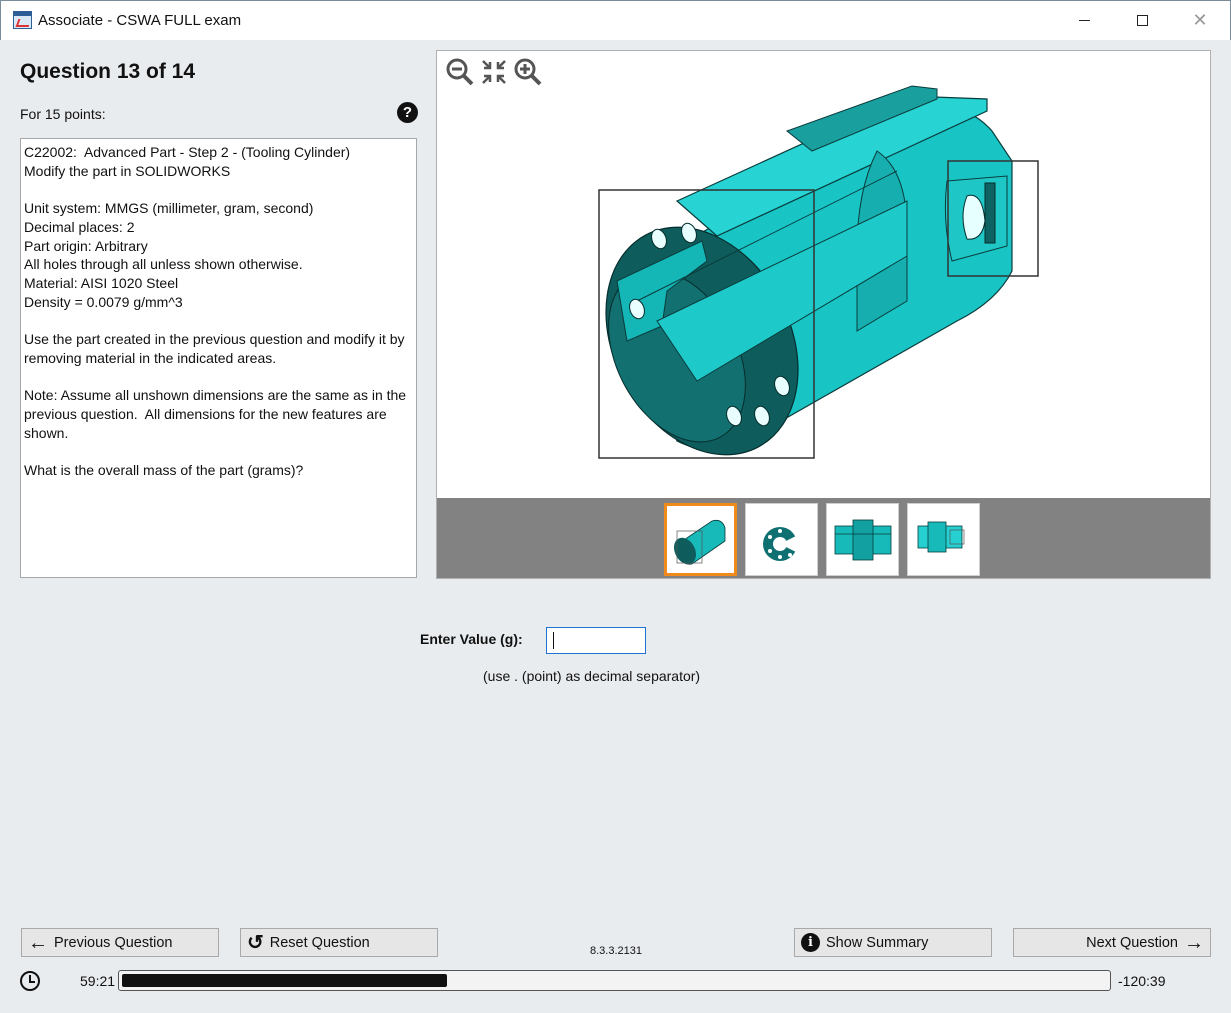 Image resolution: width=1231 pixels, height=1013 pixels. What do you see at coordinates (823, 538) in the screenshot?
I see `thumbnail-strip` at bounding box center [823, 538].